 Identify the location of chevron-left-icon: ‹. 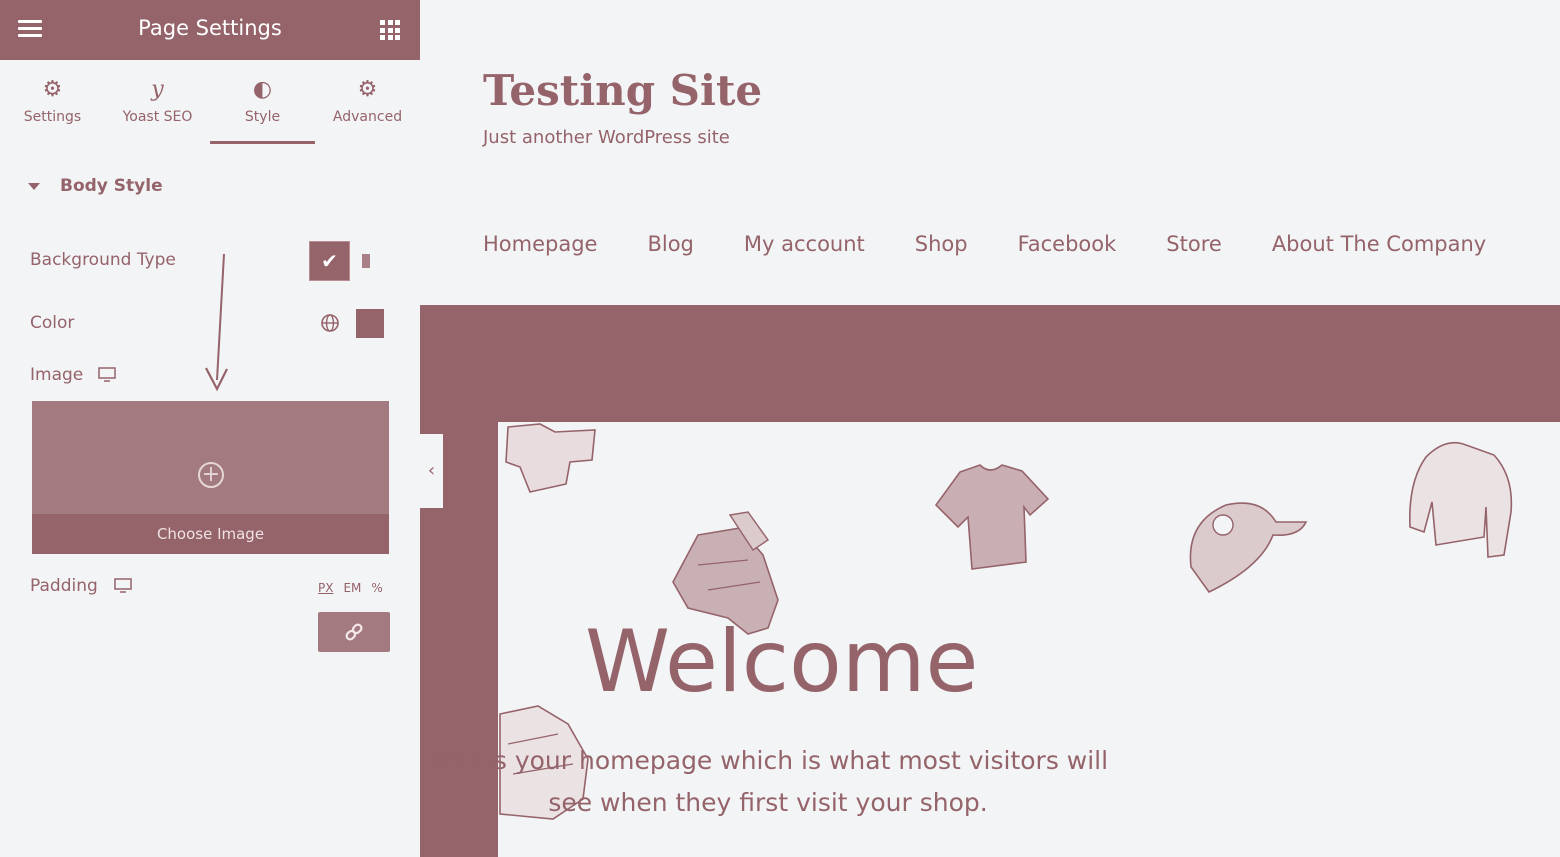
(431, 470).